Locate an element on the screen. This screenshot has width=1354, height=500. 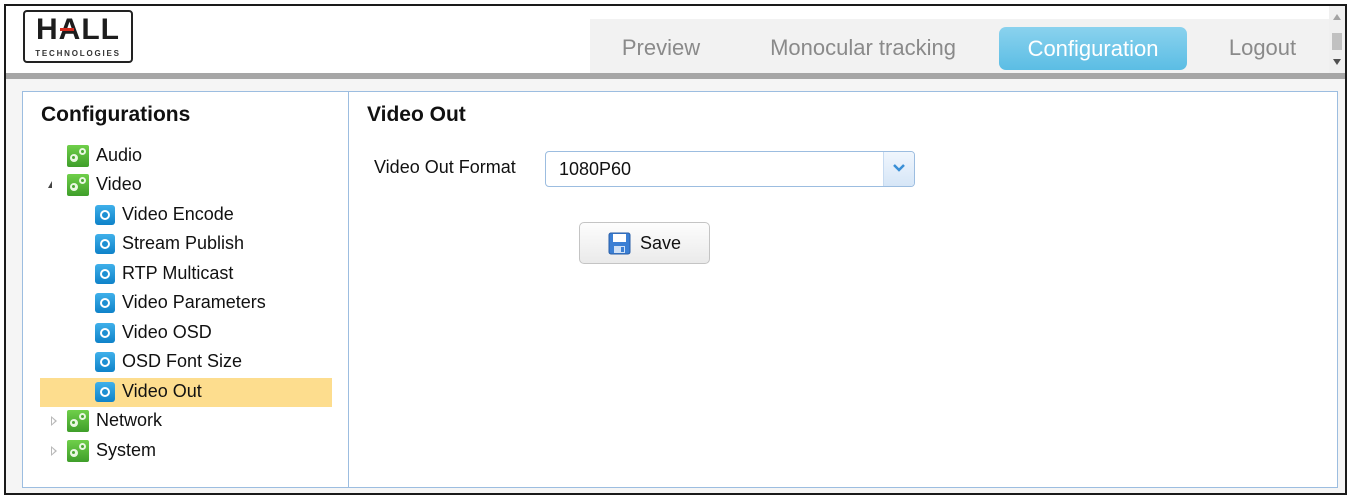
tree-item-video-out: Video Out is located at coordinates (194, 391).